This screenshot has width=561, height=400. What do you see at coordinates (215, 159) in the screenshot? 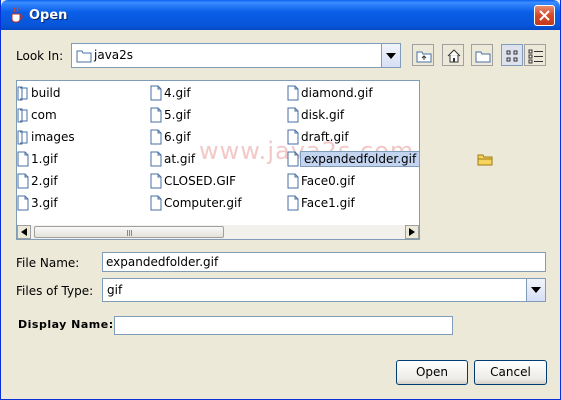
I see `file-list-item: at.gif` at bounding box center [215, 159].